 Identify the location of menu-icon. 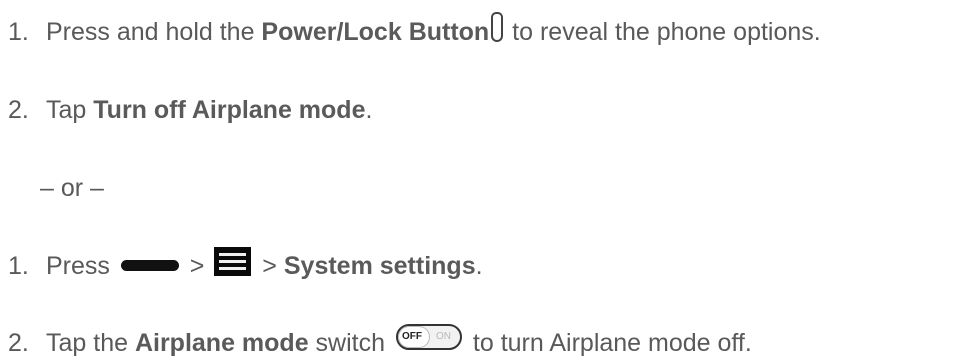
(233, 261).